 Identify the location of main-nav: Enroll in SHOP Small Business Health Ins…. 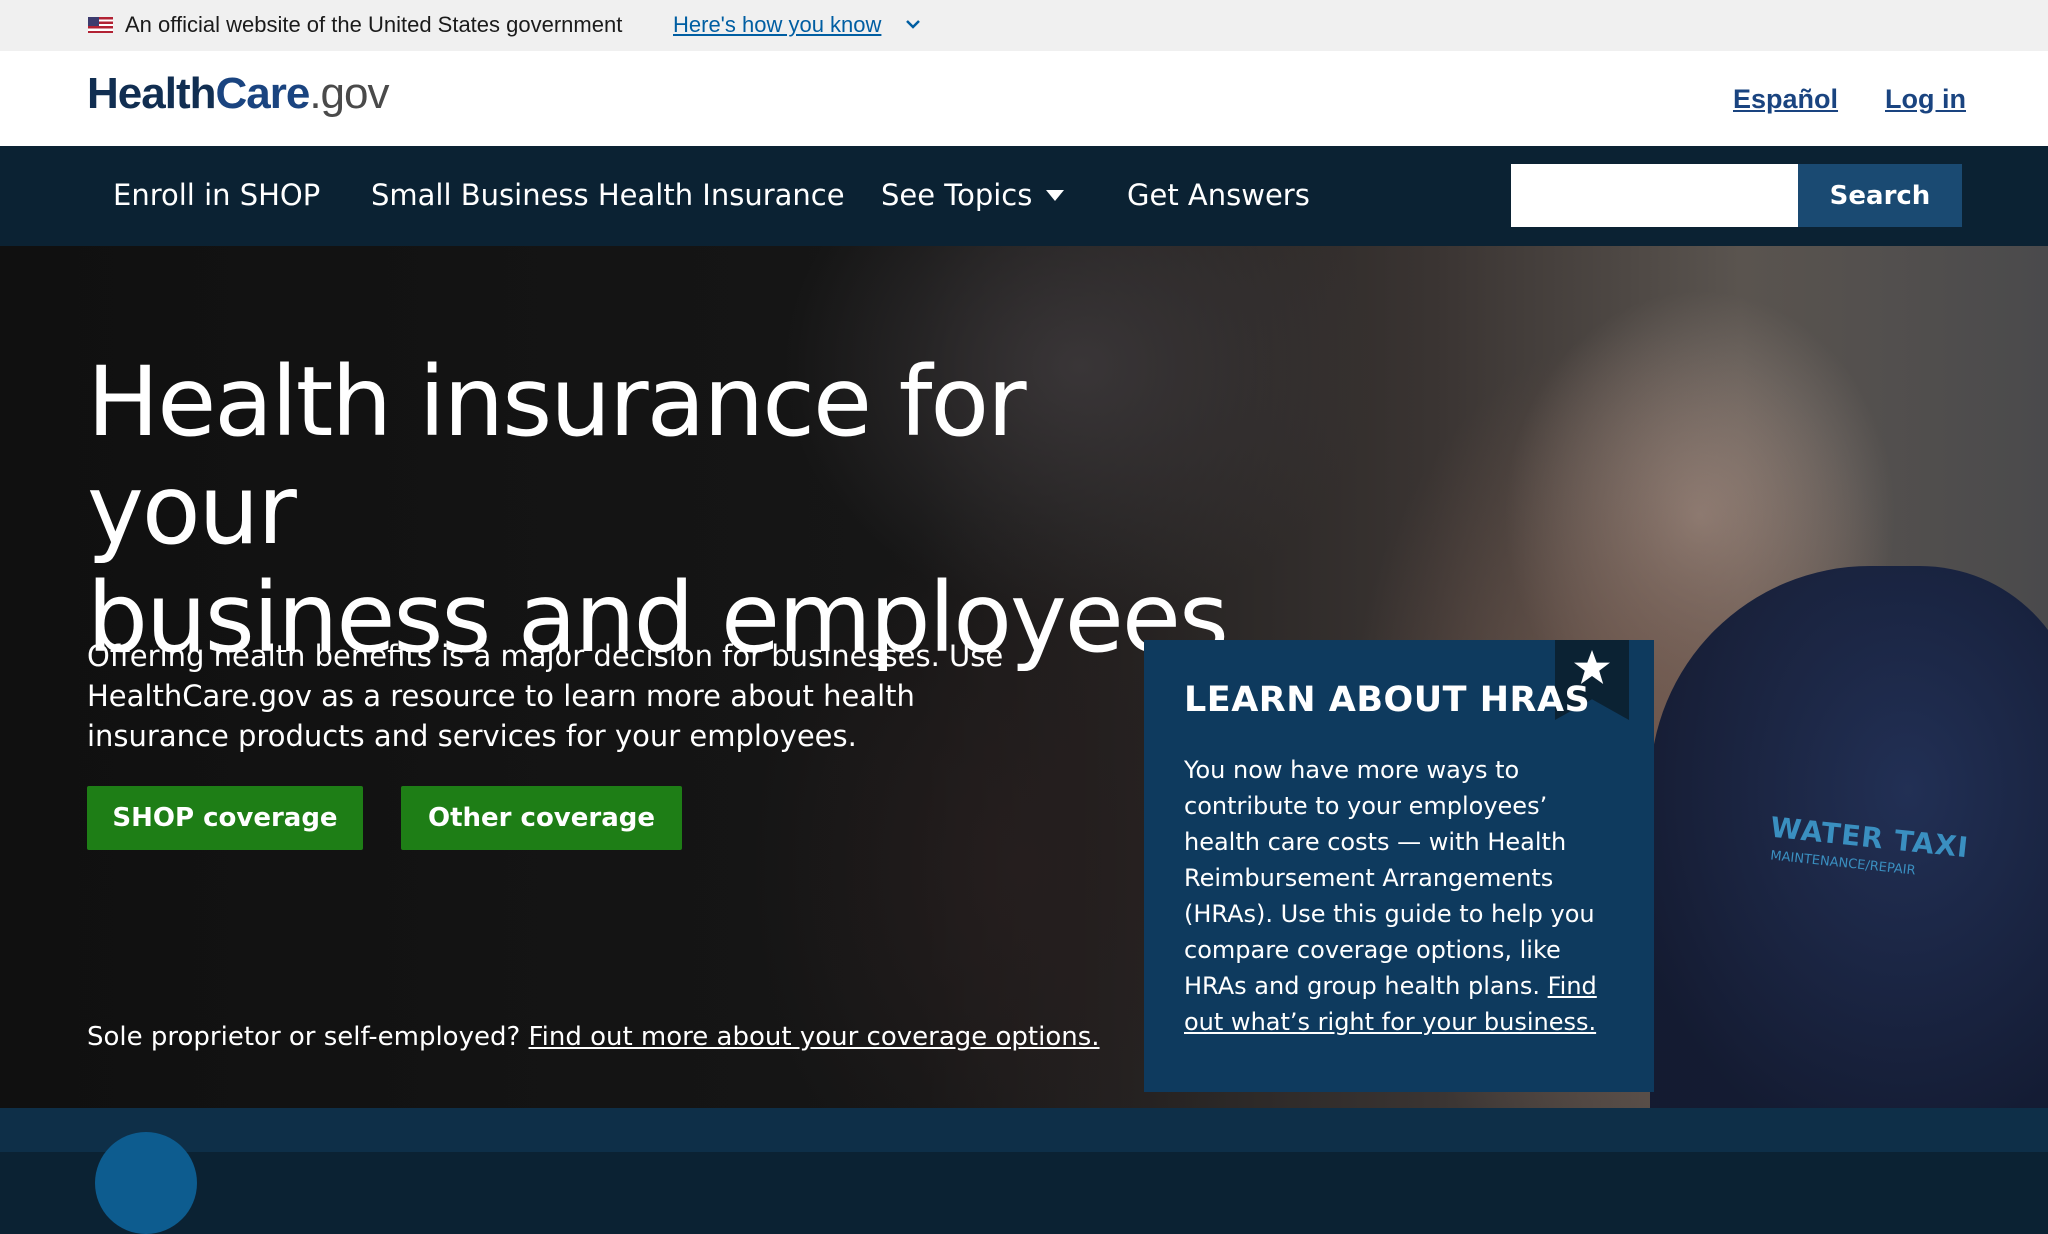
(1024, 196).